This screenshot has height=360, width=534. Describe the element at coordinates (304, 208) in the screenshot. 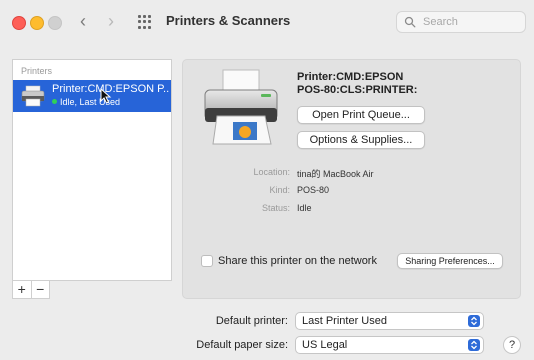

I see `status-value: Idle` at that location.